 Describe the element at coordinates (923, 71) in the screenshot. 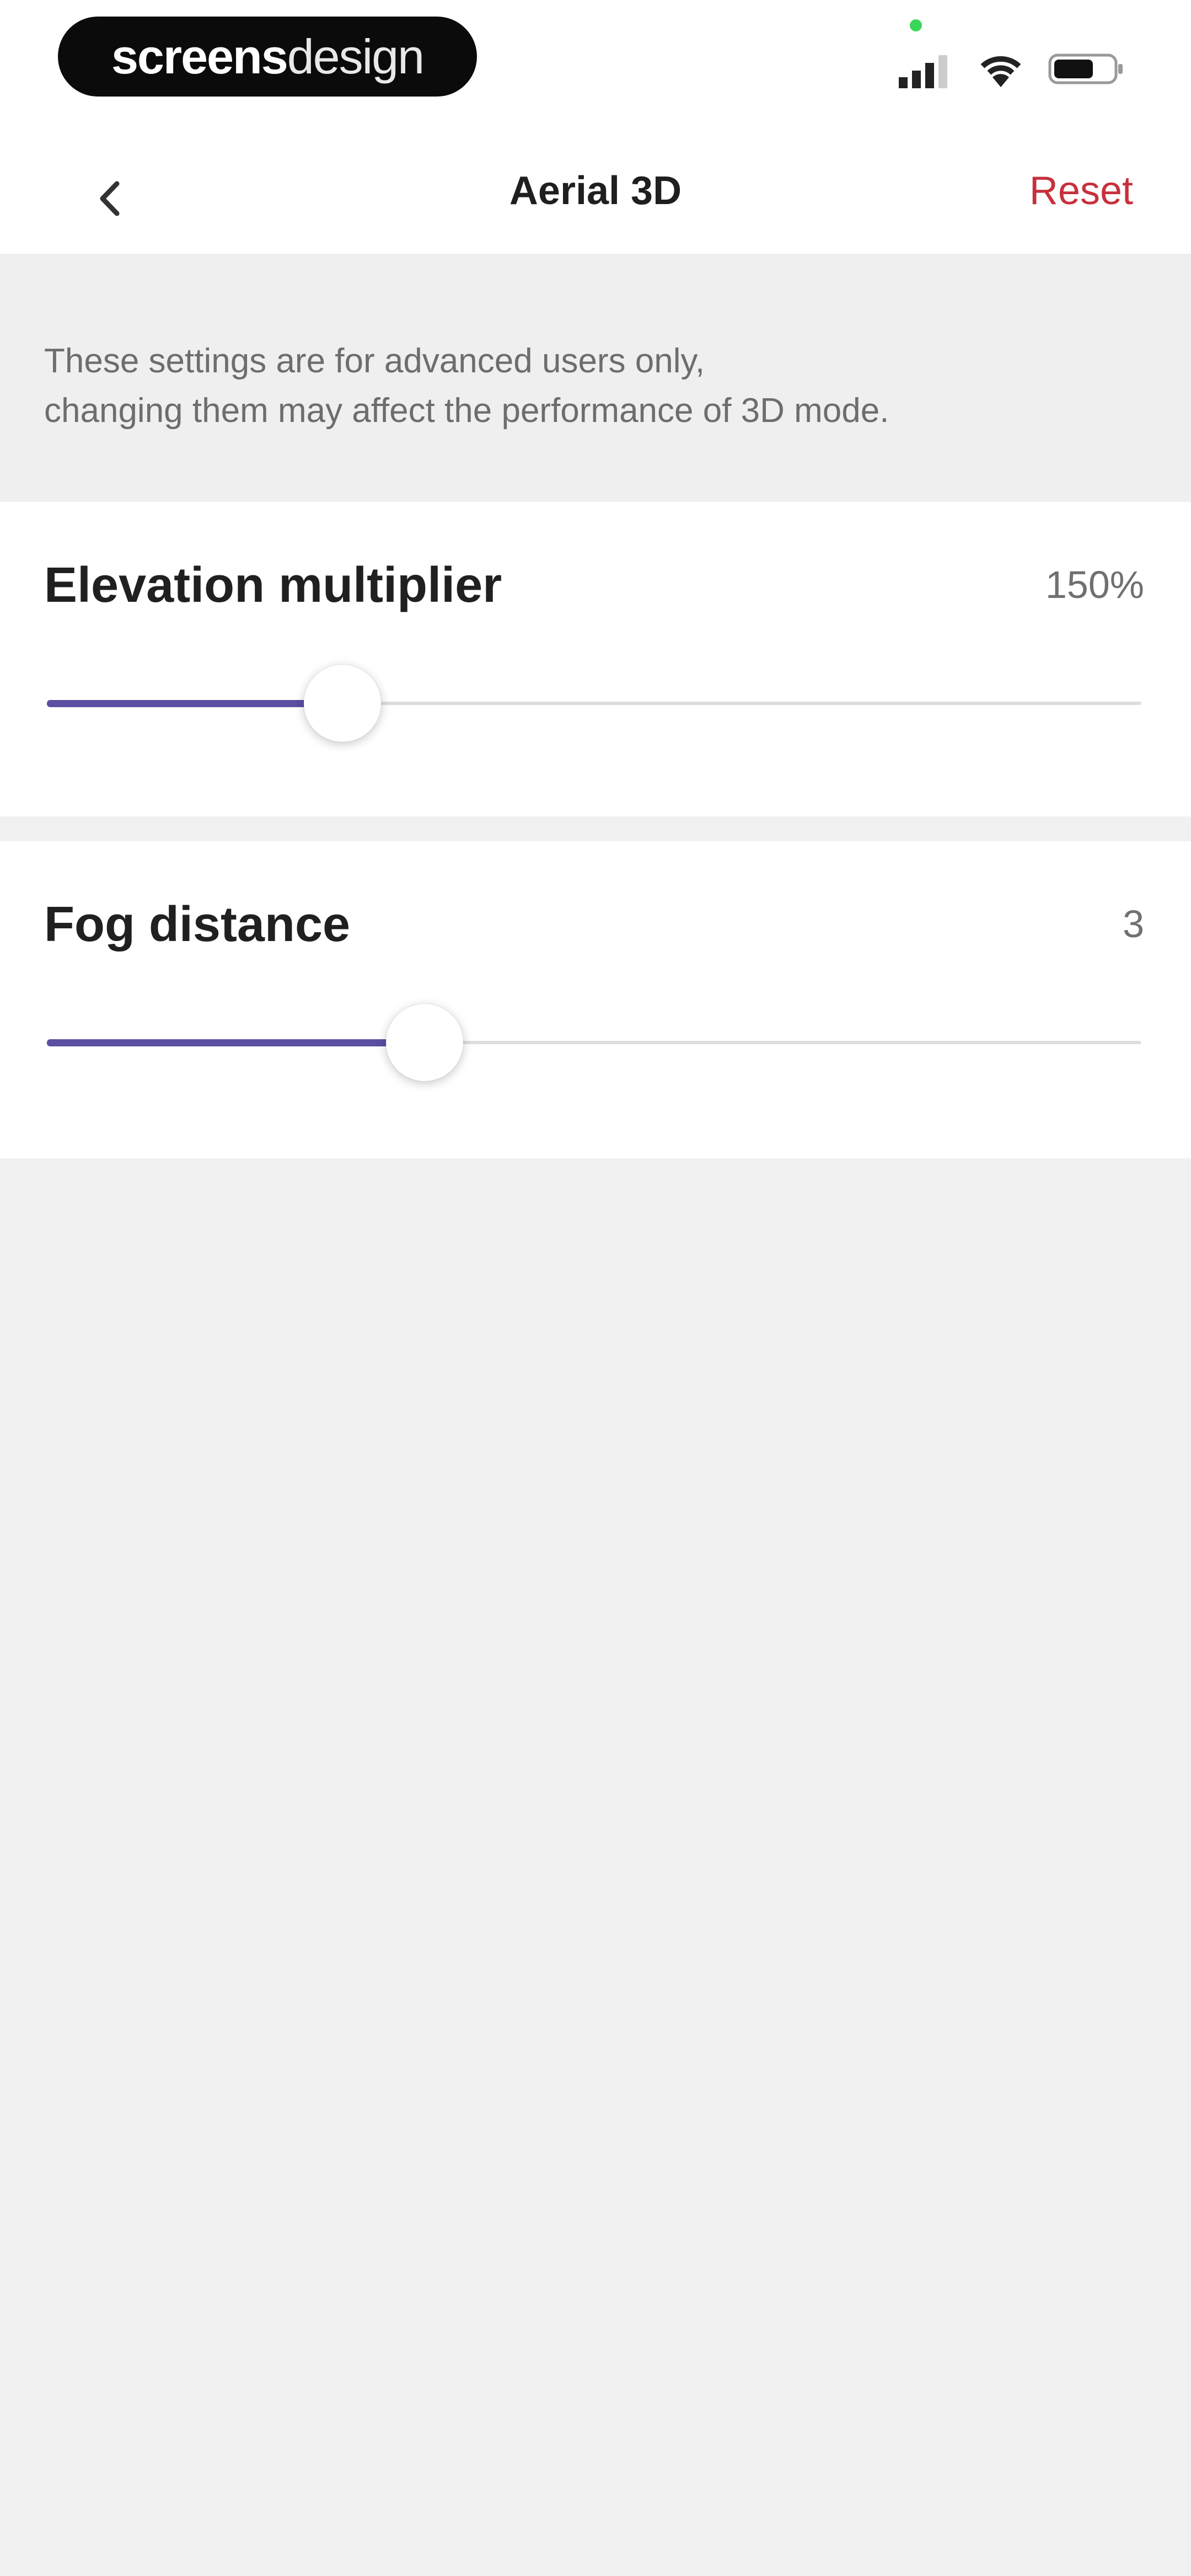

I see `signal-icon` at that location.